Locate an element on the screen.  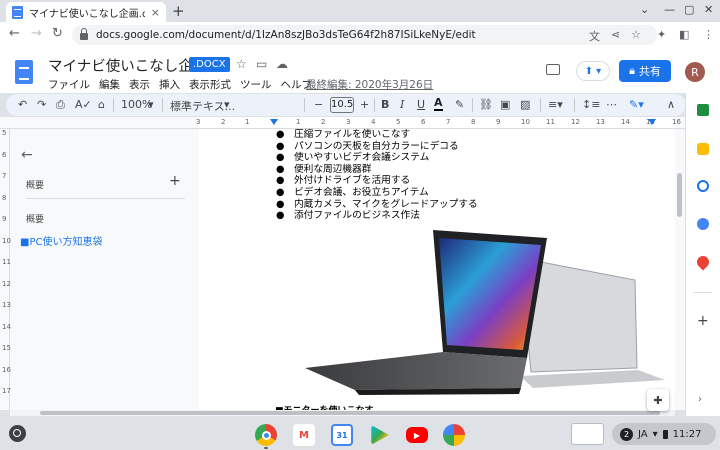
side-panel-icon: ◧ is located at coordinates (684, 34).